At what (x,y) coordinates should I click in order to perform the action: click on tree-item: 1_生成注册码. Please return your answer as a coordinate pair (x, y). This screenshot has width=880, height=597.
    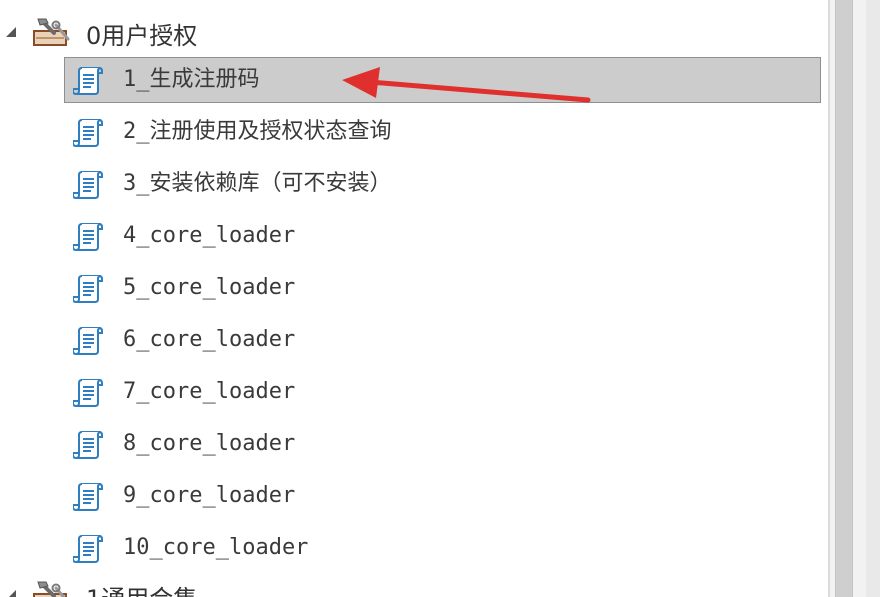
    Looking at the image, I should click on (442, 80).